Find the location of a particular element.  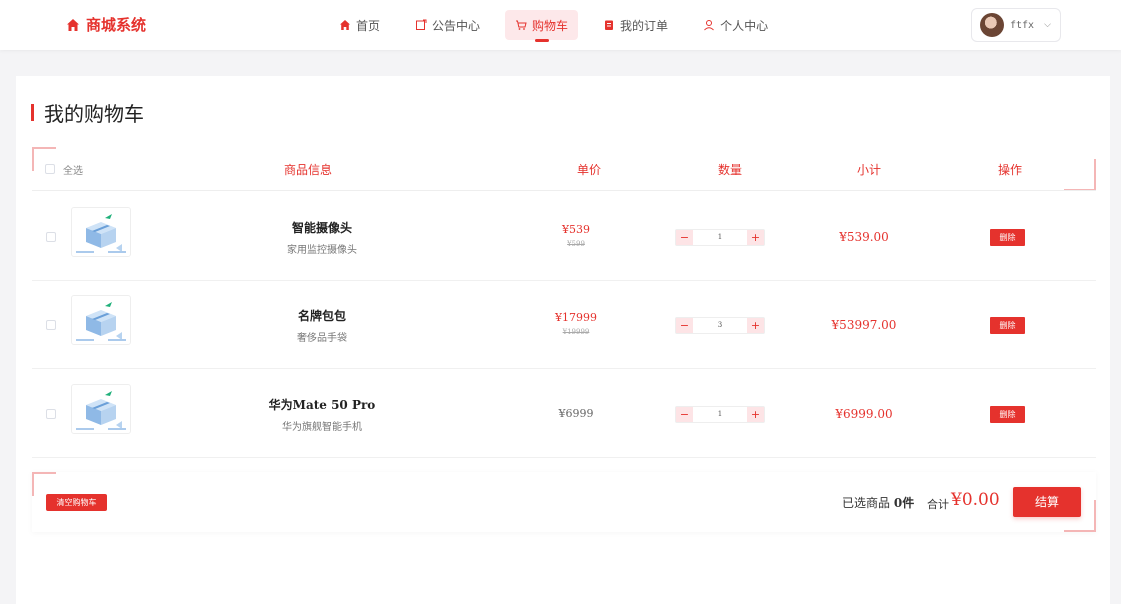

cart-icon is located at coordinates (521, 25).